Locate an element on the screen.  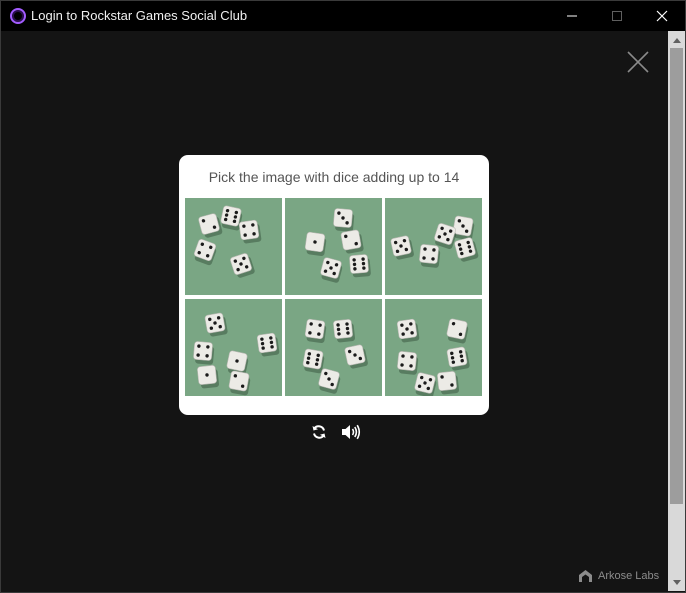
vertical-scrollbar is located at coordinates (676, 311).